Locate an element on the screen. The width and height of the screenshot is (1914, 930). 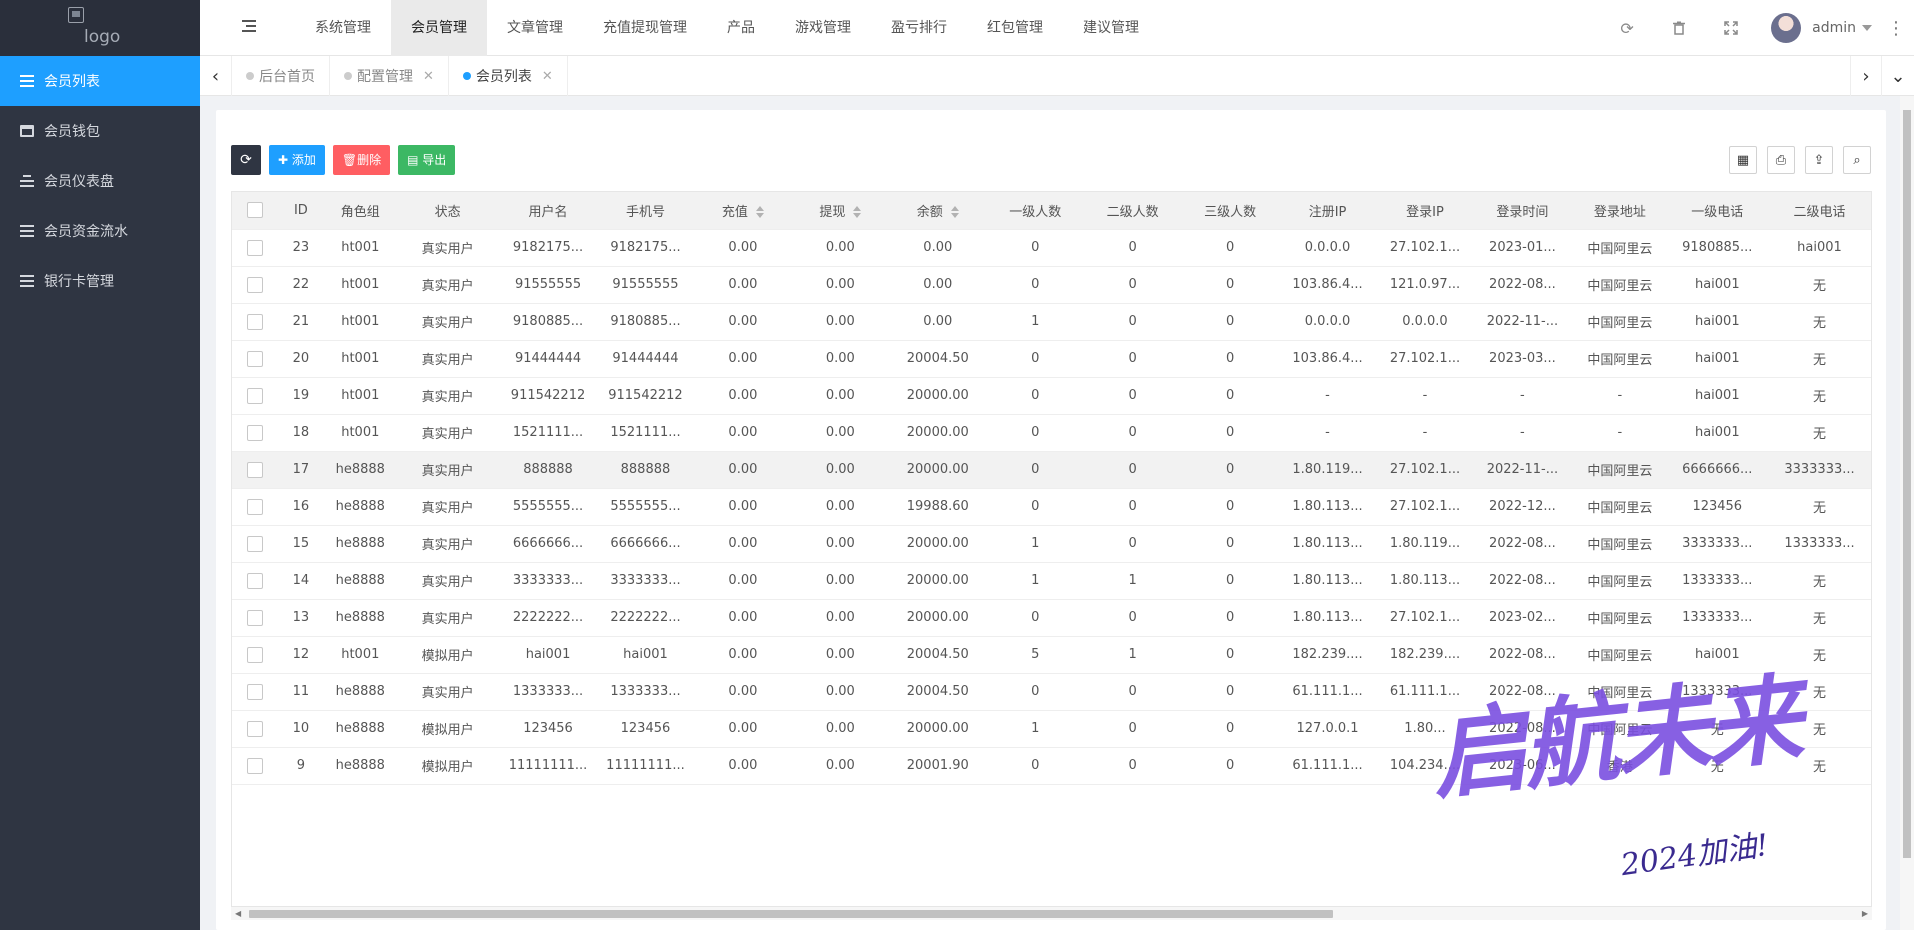
sidebar-item-bank-card: 银行卡管理 is located at coordinates (100, 281).